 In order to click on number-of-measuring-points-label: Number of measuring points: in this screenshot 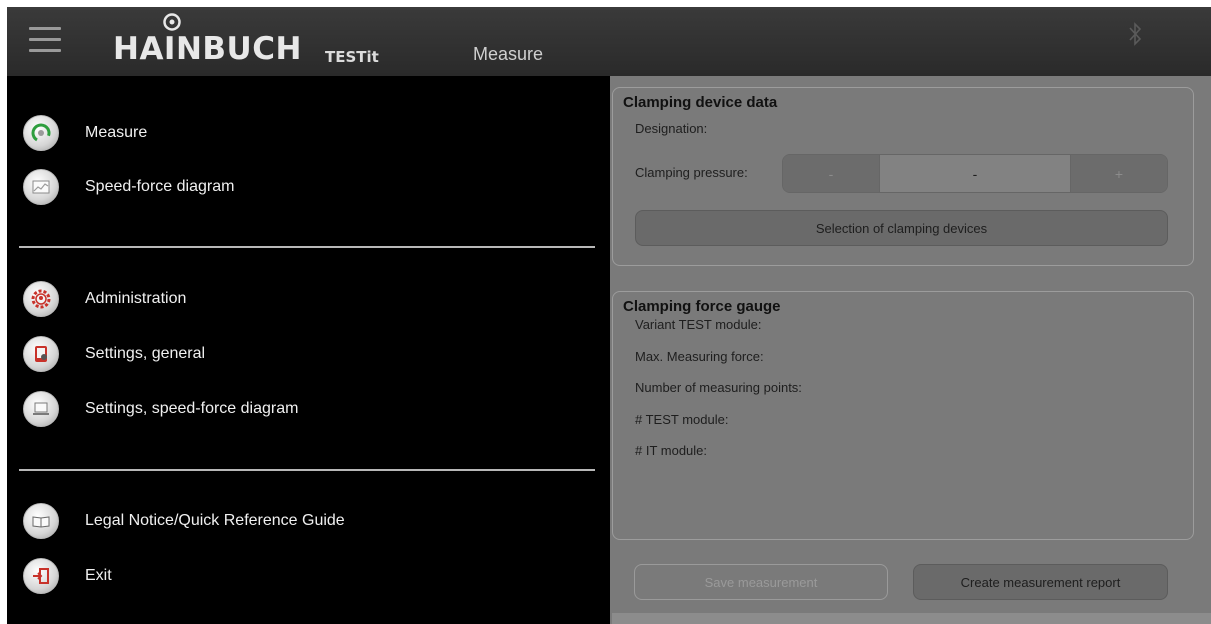, I will do `click(718, 387)`.